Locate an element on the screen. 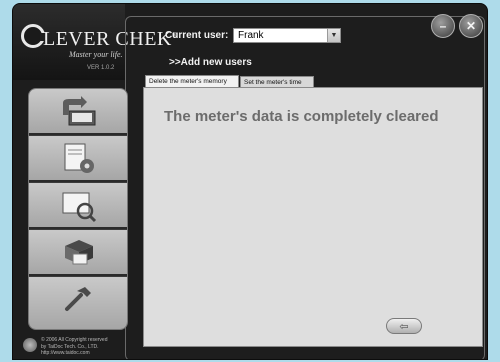  settings-document-icon is located at coordinates (79, 158).